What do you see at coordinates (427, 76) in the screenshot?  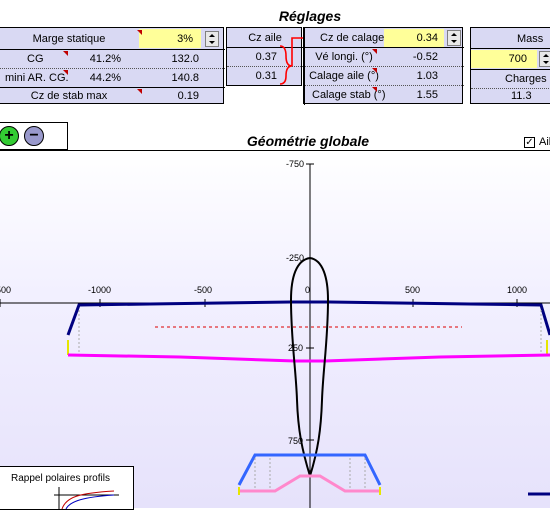 I see `calage-aile-value: 1.03` at bounding box center [427, 76].